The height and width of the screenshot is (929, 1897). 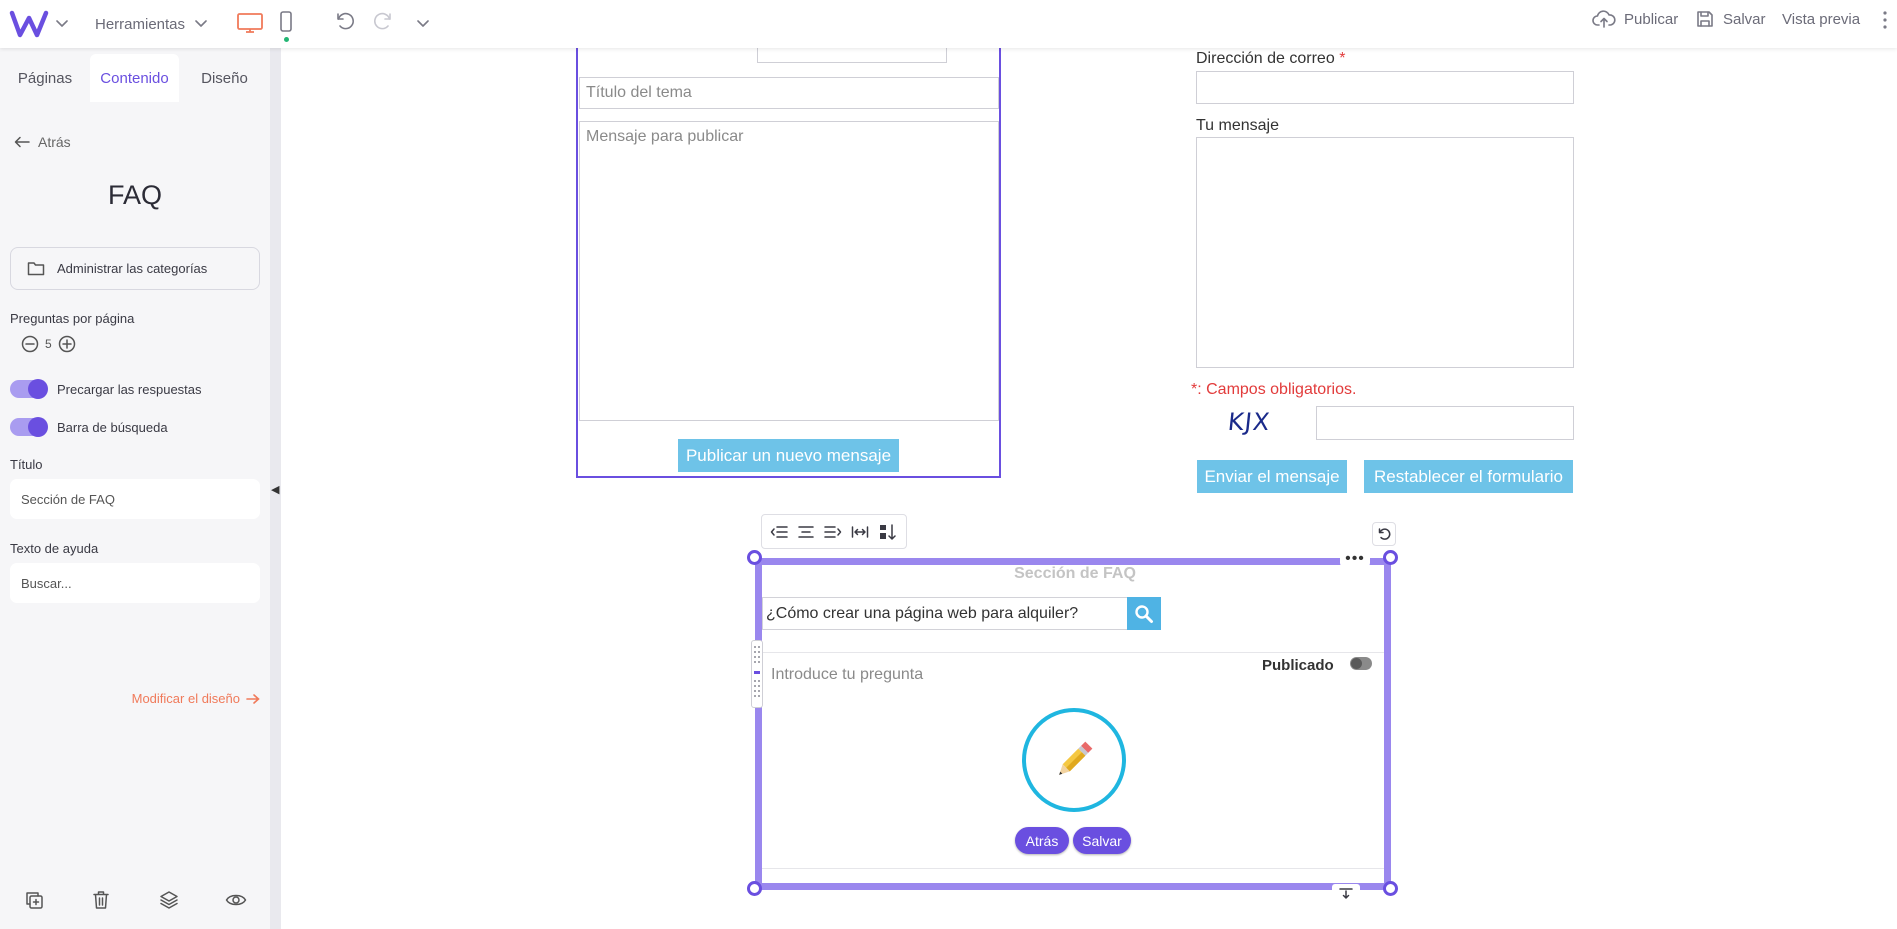 What do you see at coordinates (888, 532) in the screenshot?
I see `sort-order-icon` at bounding box center [888, 532].